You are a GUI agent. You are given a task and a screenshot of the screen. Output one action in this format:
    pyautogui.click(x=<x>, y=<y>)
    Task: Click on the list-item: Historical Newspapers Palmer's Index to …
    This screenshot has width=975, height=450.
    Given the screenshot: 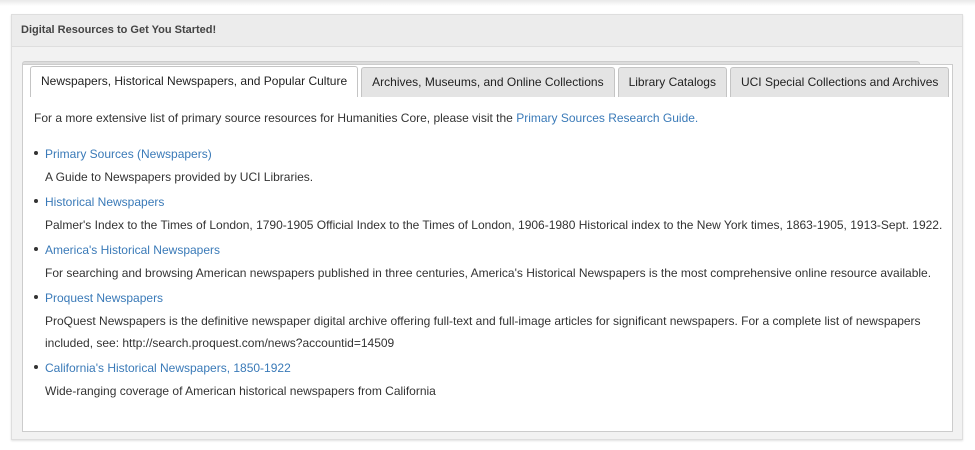 What is the action you would take?
    pyautogui.click(x=494, y=215)
    